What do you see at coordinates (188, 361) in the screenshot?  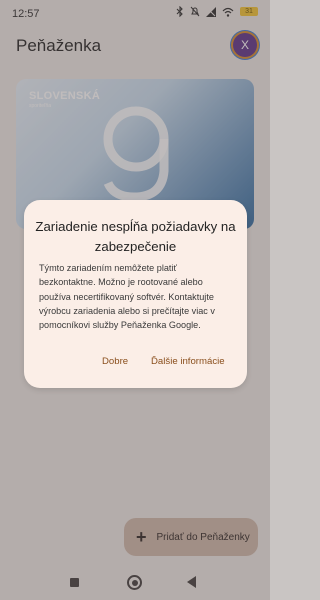 I see `more-info-button: Ďalšie informácie` at bounding box center [188, 361].